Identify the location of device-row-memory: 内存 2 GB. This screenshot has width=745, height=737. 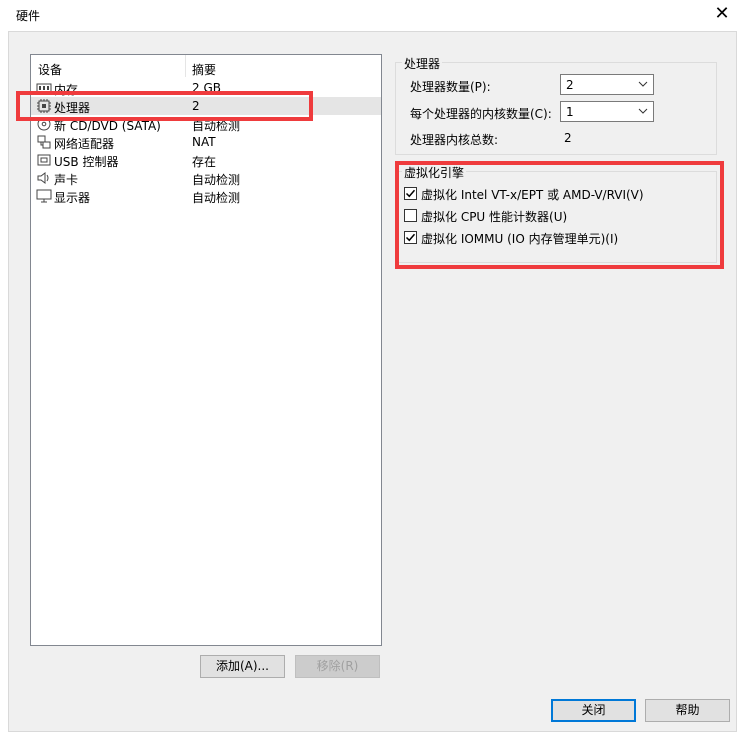
(206, 88).